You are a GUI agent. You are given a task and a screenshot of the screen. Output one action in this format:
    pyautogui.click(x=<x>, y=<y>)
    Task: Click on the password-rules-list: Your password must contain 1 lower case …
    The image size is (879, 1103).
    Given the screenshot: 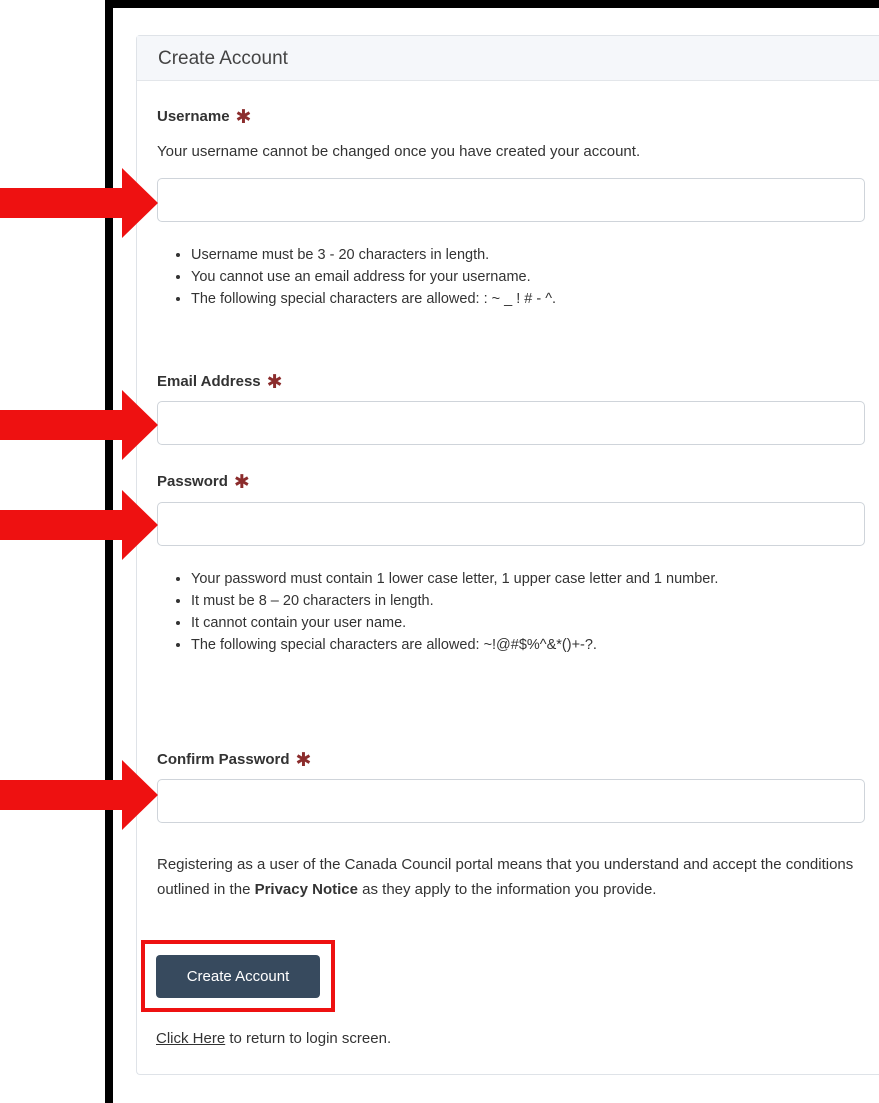 What is the action you would take?
    pyautogui.click(x=511, y=612)
    